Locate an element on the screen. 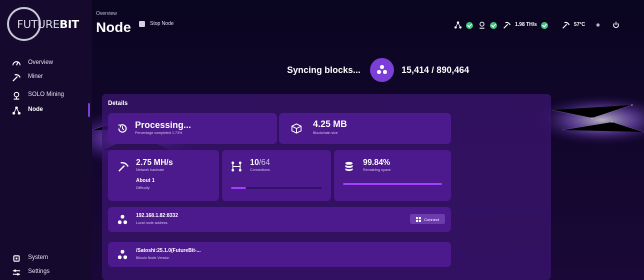  remaining-space-card: 99.84% Remaining space is located at coordinates (392, 175).